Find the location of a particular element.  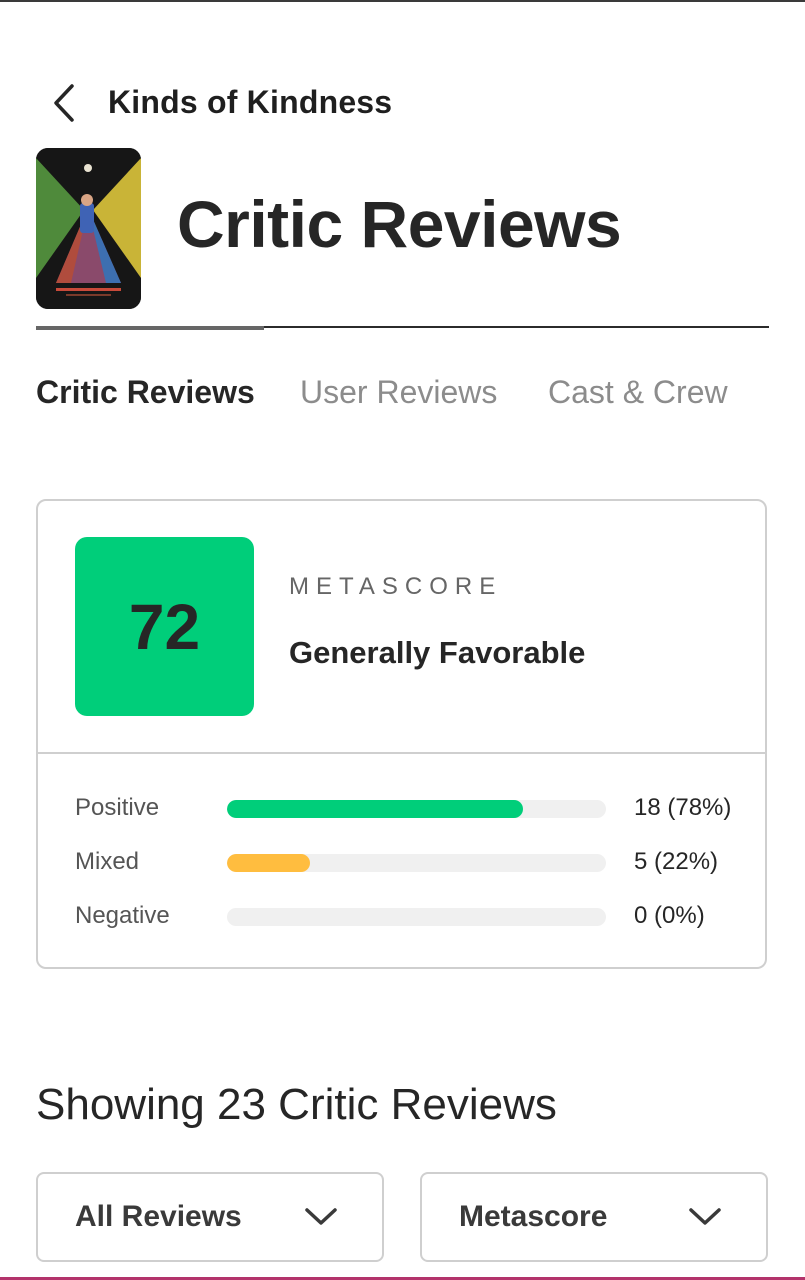

metascore-description: Generally Favorable is located at coordinates (437, 652).